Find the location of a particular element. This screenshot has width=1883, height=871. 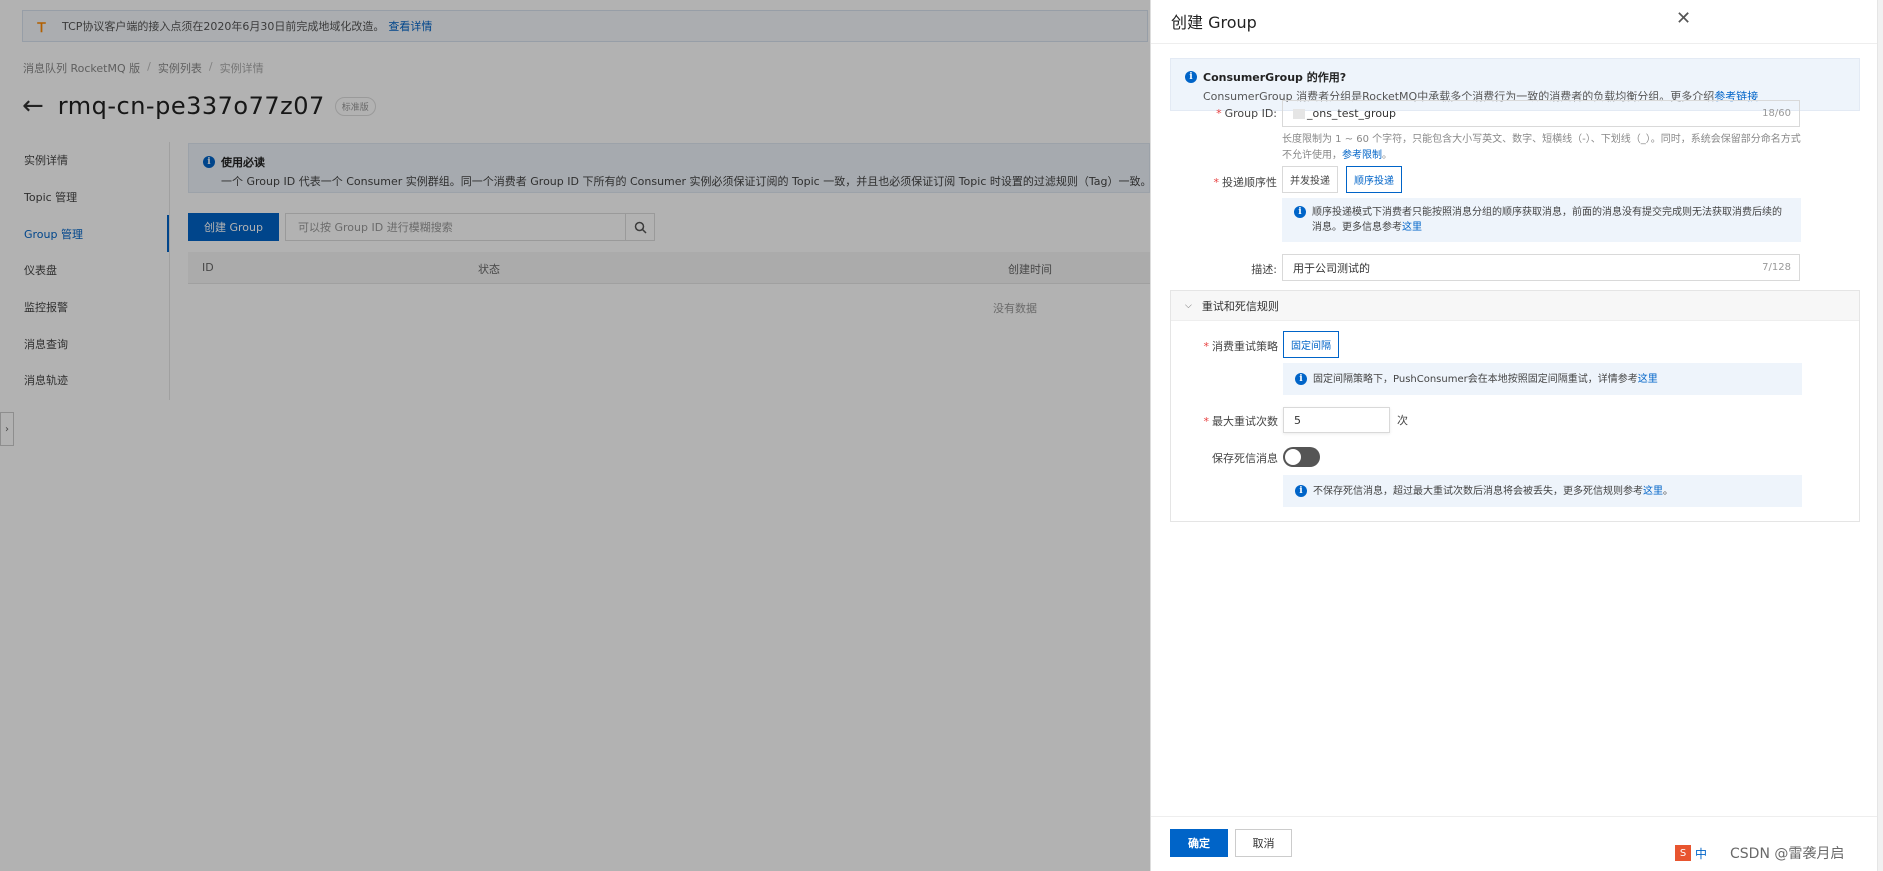

watermark: CSDN @雷袭月启 is located at coordinates (1787, 854).